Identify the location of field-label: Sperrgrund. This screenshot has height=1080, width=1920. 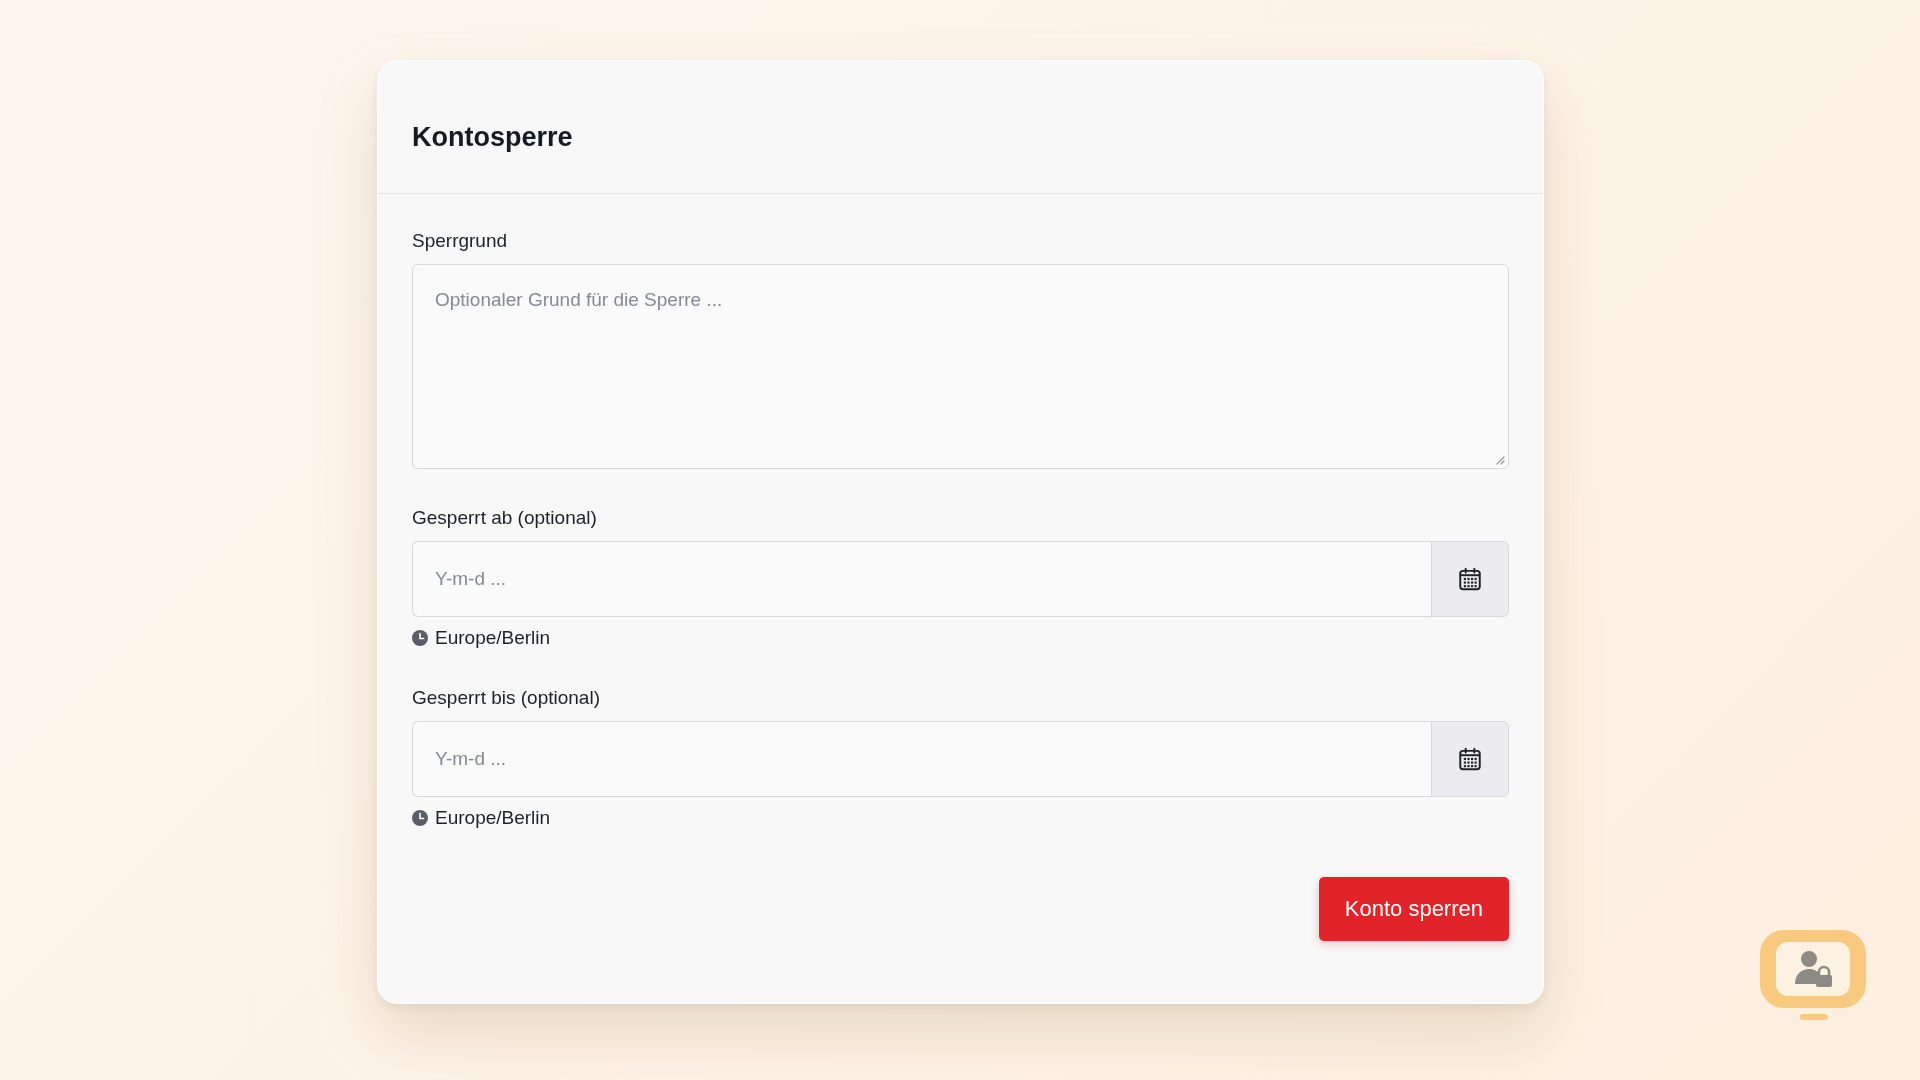
(460, 241).